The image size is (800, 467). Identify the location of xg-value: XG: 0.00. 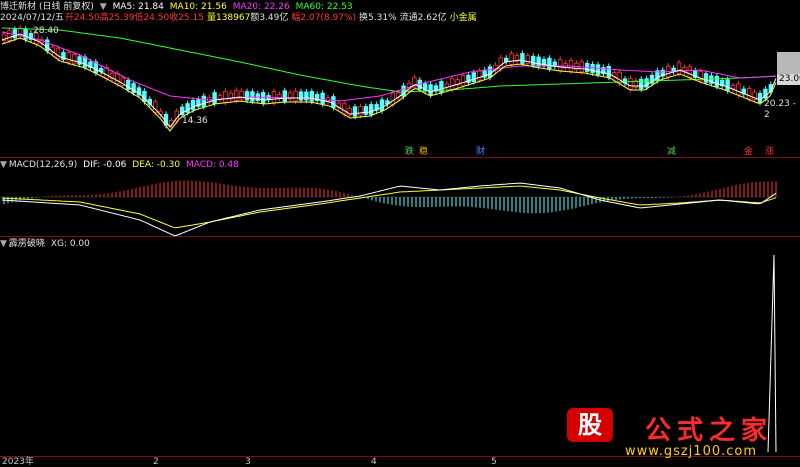
(70, 244).